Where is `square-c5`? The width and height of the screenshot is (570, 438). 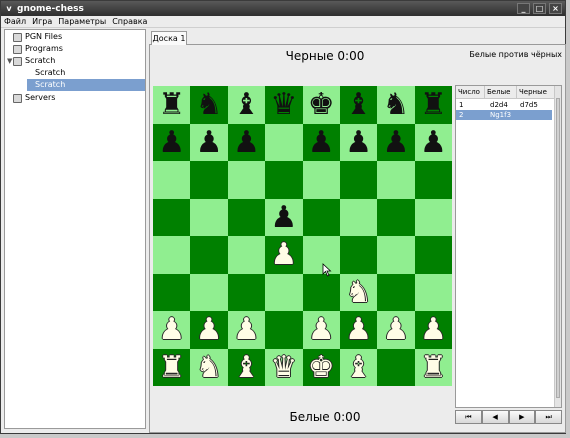
square-c5 is located at coordinates (246, 217).